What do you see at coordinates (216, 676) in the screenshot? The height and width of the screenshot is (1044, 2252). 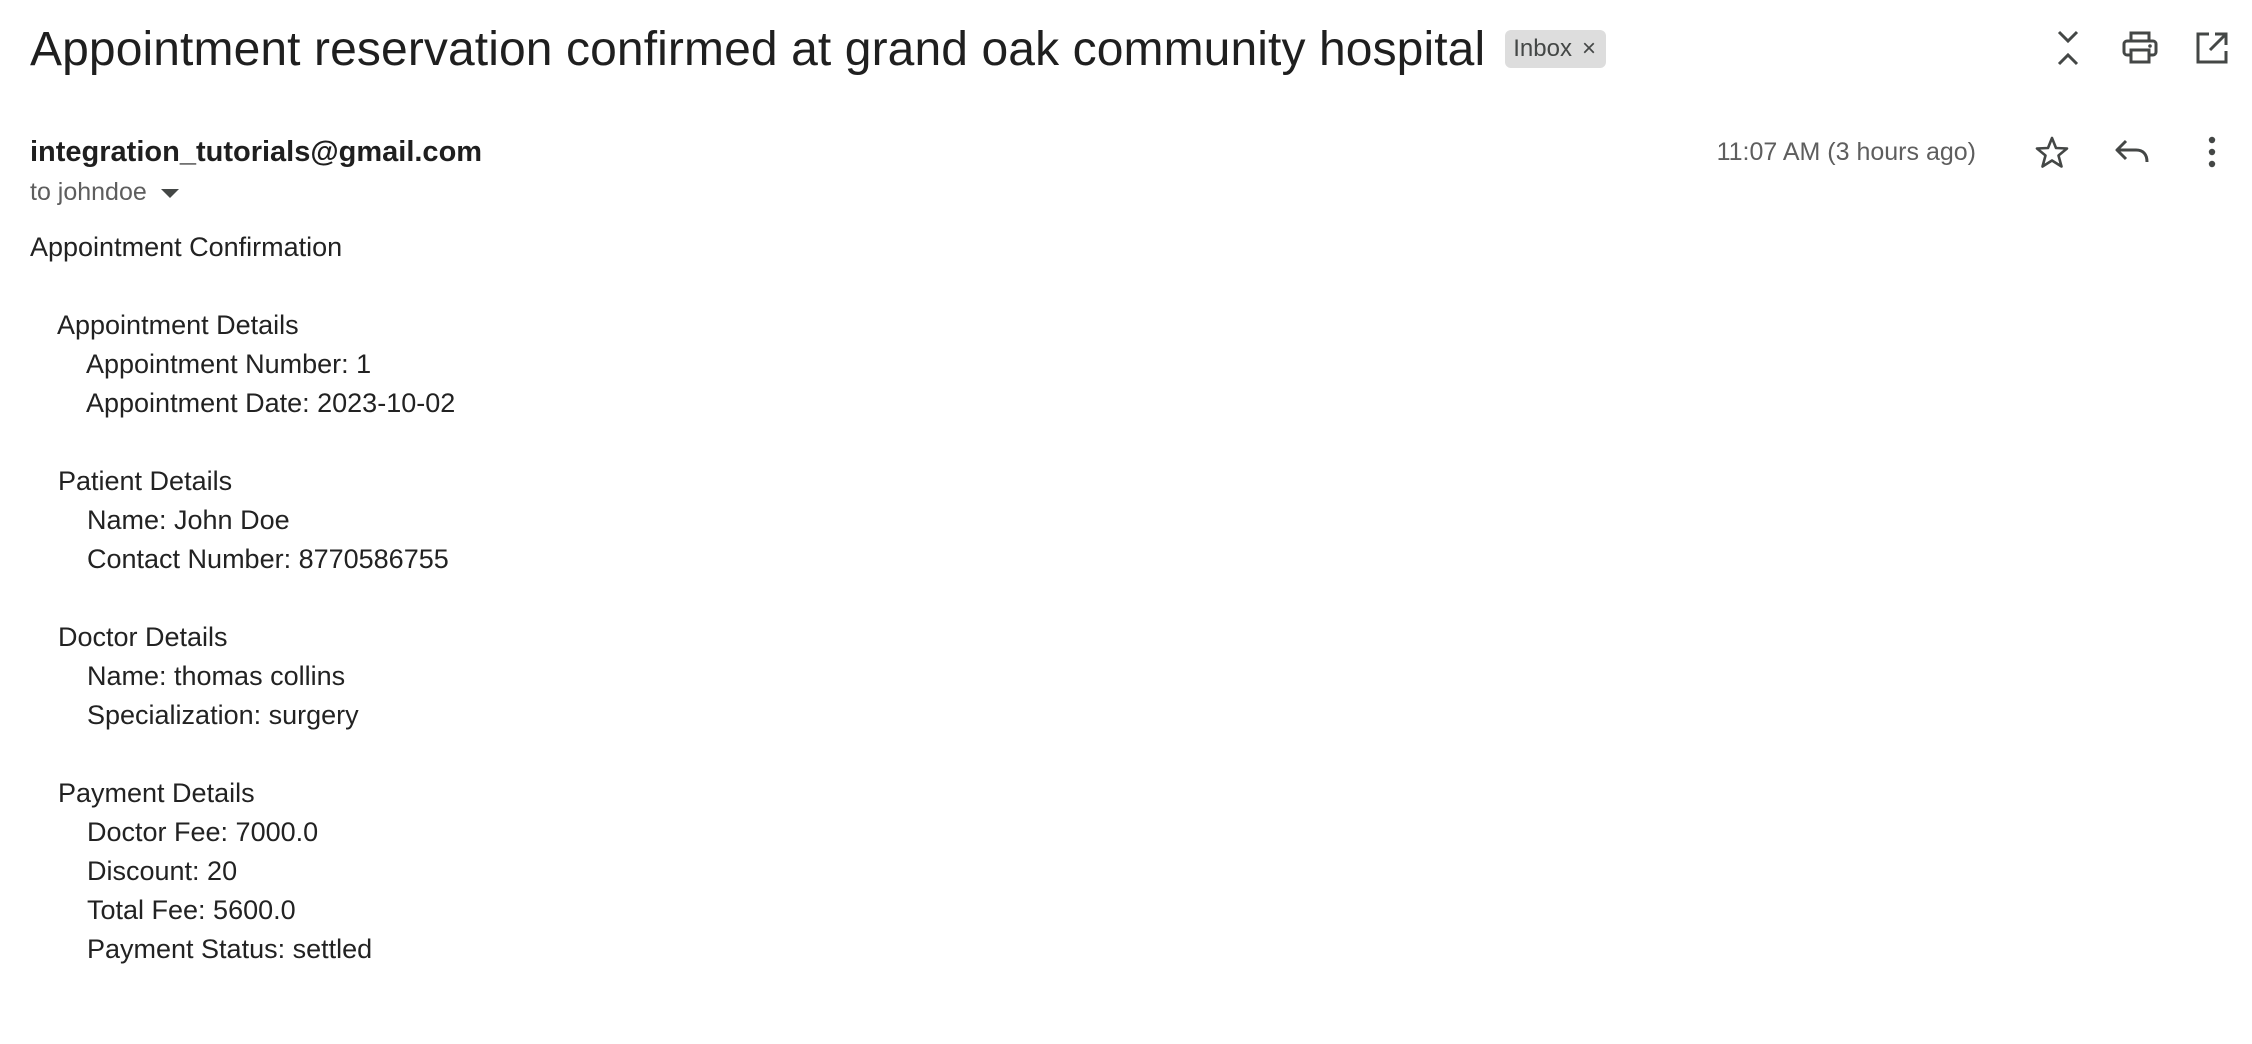 I see `section-line: Name: thomas collins` at bounding box center [216, 676].